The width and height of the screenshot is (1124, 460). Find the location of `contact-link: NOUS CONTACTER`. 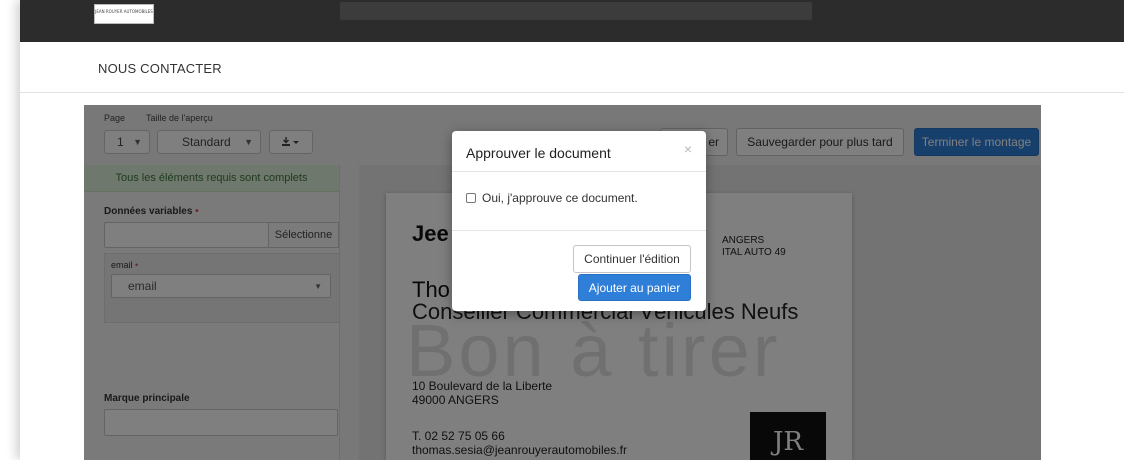

contact-link: NOUS CONTACTER is located at coordinates (160, 68).